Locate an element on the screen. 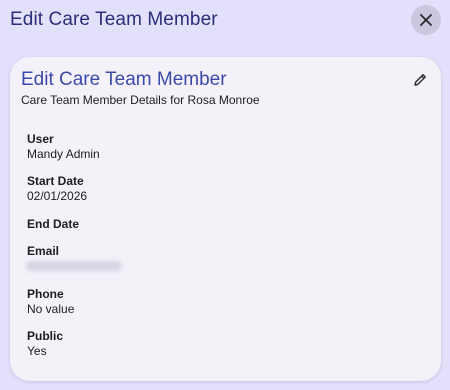 This screenshot has height=390, width=450. edit-button is located at coordinates (420, 80).